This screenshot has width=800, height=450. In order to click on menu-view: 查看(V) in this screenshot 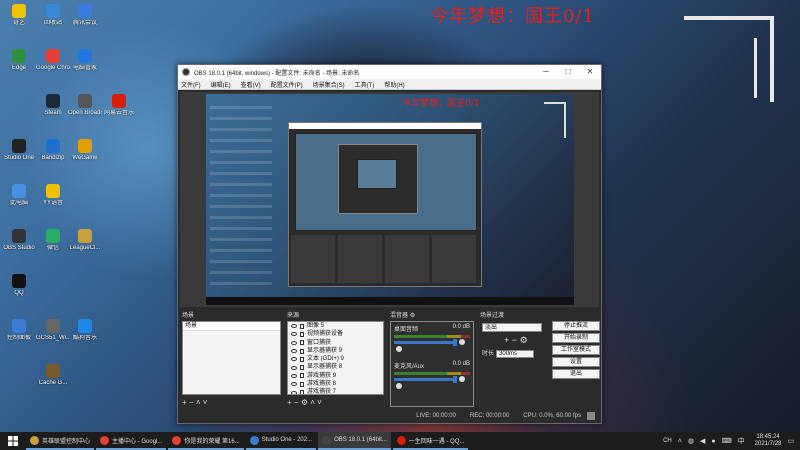, I will do `click(251, 84)`.